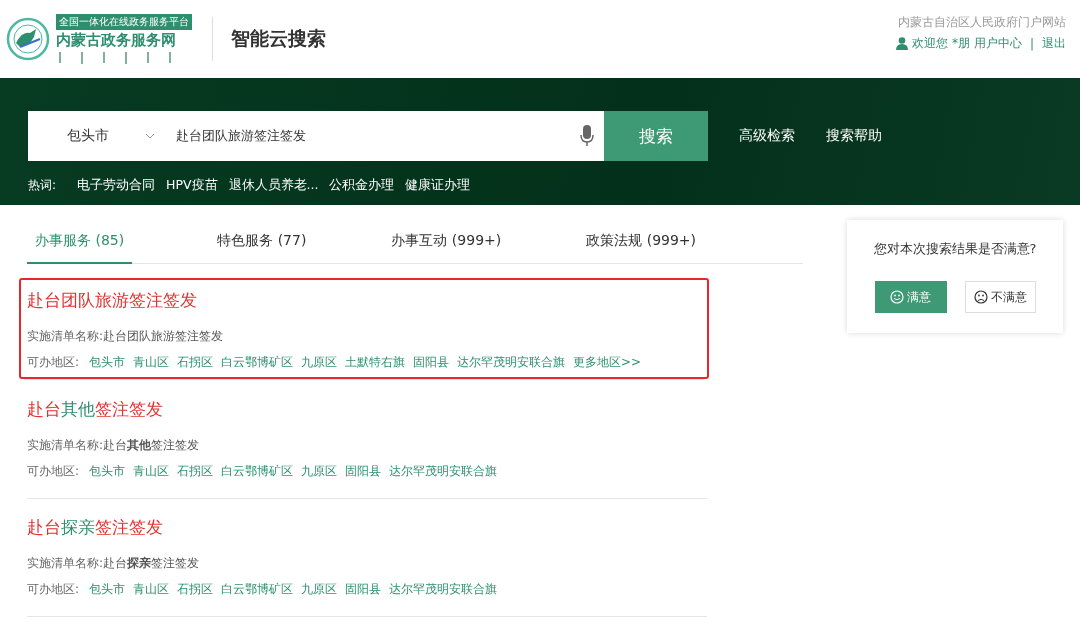 The image size is (1080, 644). I want to click on frown-face-icon, so click(980, 297).